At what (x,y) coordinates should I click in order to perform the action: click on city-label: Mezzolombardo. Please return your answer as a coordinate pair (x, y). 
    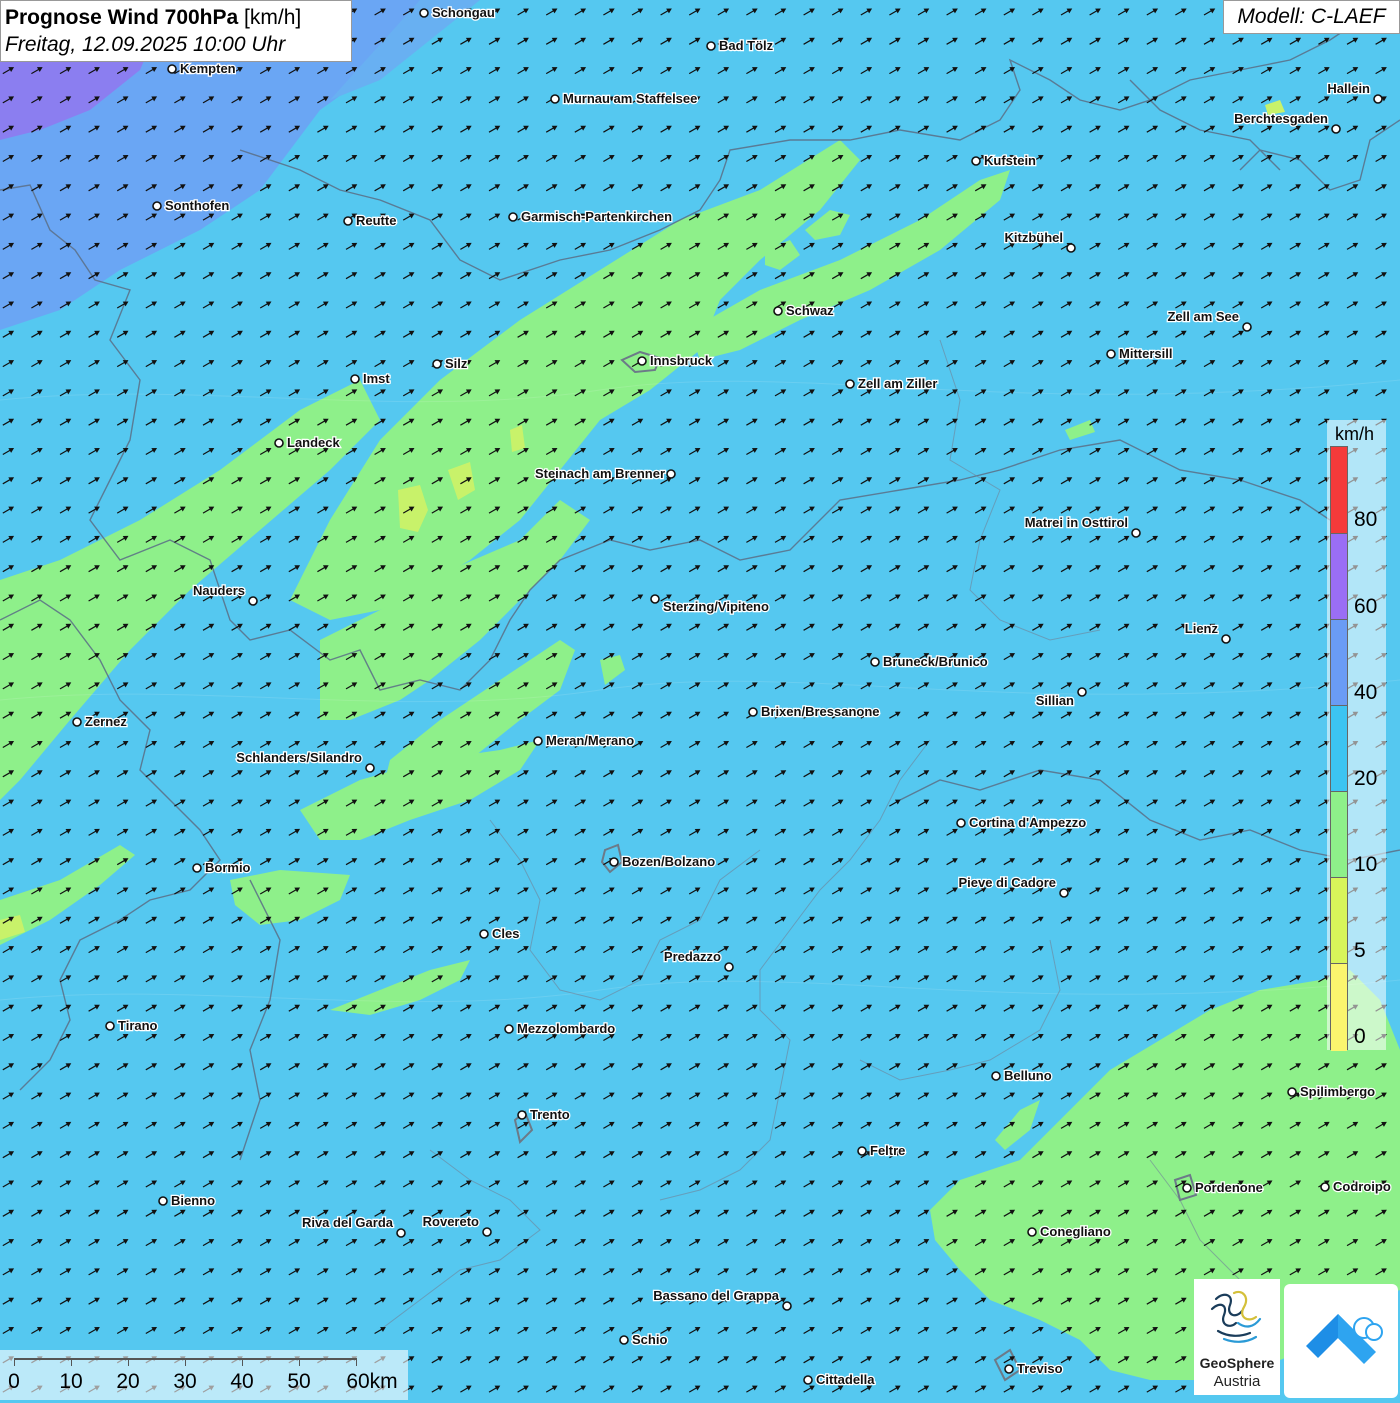
    Looking at the image, I should click on (566, 1028).